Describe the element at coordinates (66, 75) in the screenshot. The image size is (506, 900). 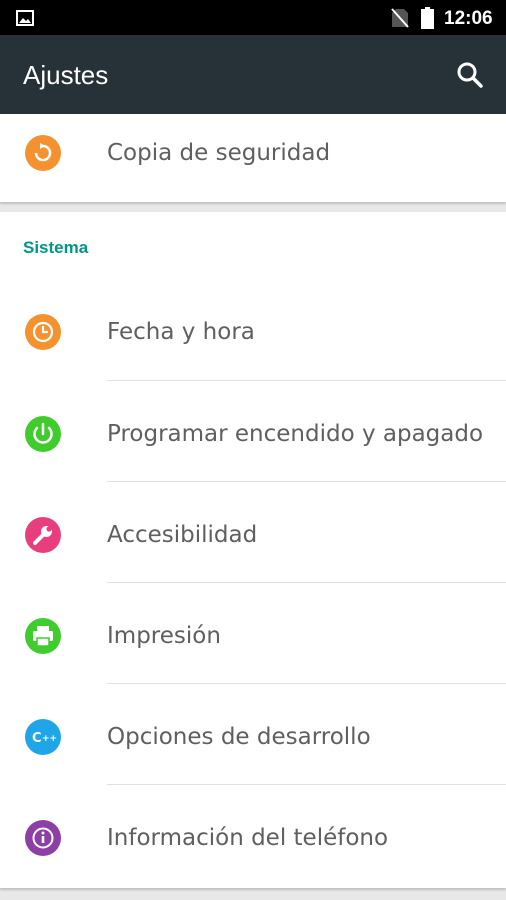
I see `page-title: Ajustes` at that location.